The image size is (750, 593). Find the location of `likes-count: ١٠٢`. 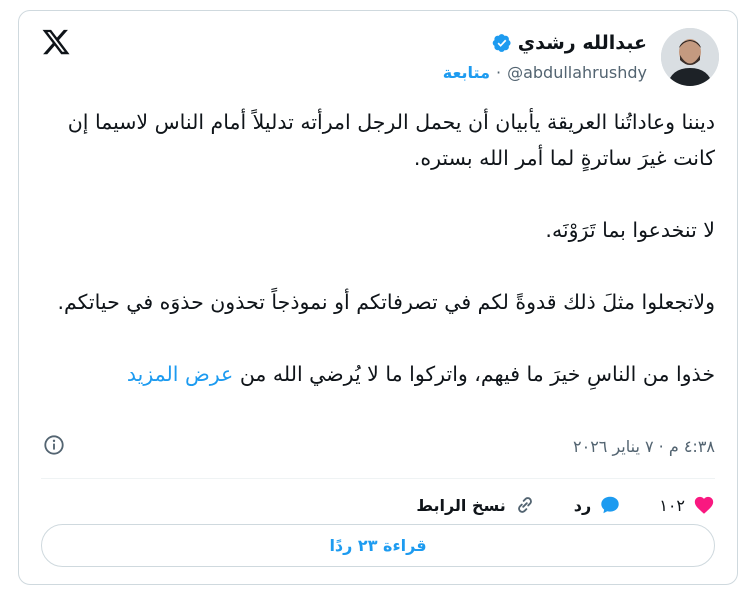

likes-count: ١٠٢ is located at coordinates (672, 505).